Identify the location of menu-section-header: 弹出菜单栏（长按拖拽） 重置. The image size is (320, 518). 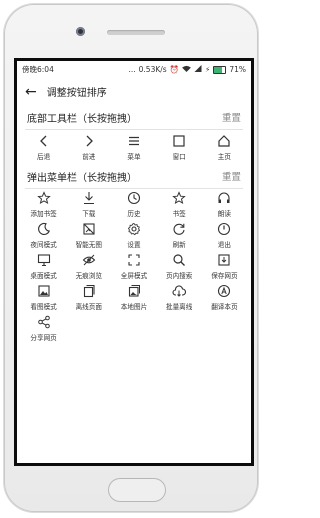
(134, 176).